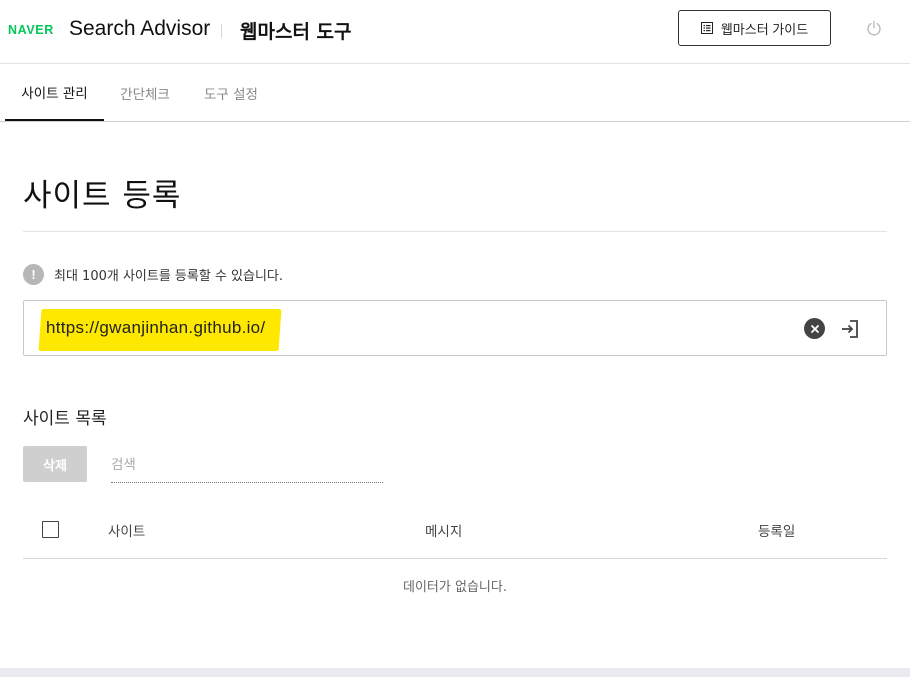 Image resolution: width=910 pixels, height=677 pixels. Describe the element at coordinates (296, 32) in the screenshot. I see `tool-name: 웹마스터 도구` at that location.